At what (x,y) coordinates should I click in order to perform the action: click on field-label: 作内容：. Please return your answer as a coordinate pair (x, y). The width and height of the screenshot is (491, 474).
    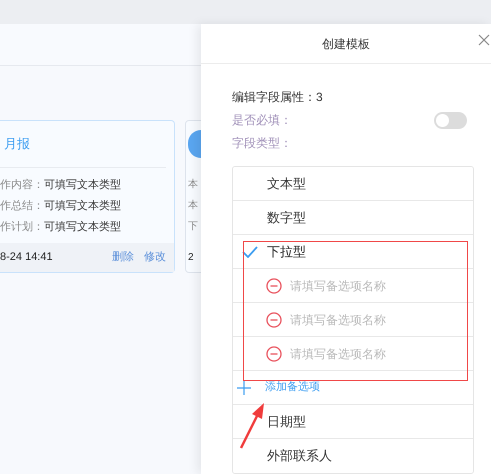
    Looking at the image, I should click on (22, 186).